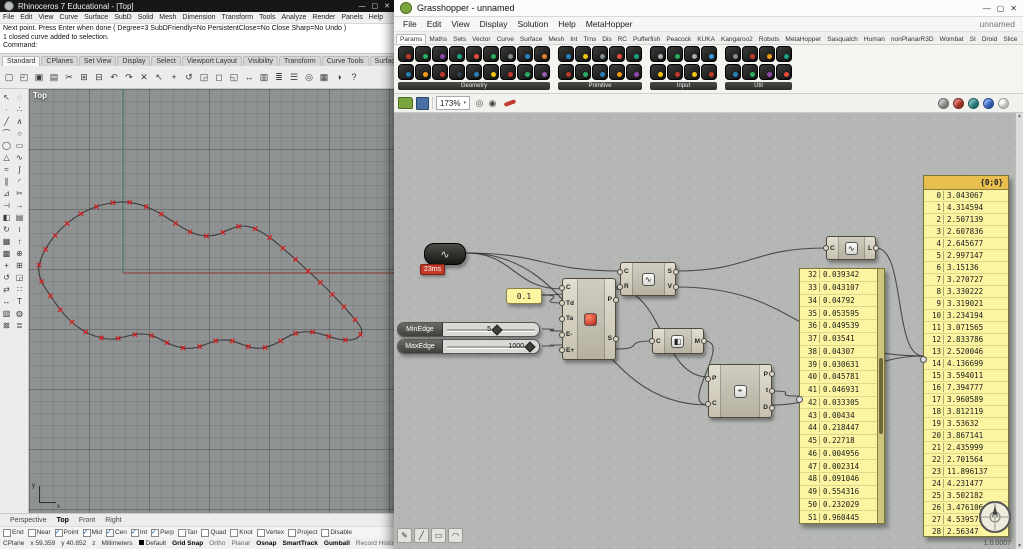 The image size is (1023, 549). I want to click on toolbar-tab: Display, so click(134, 61).